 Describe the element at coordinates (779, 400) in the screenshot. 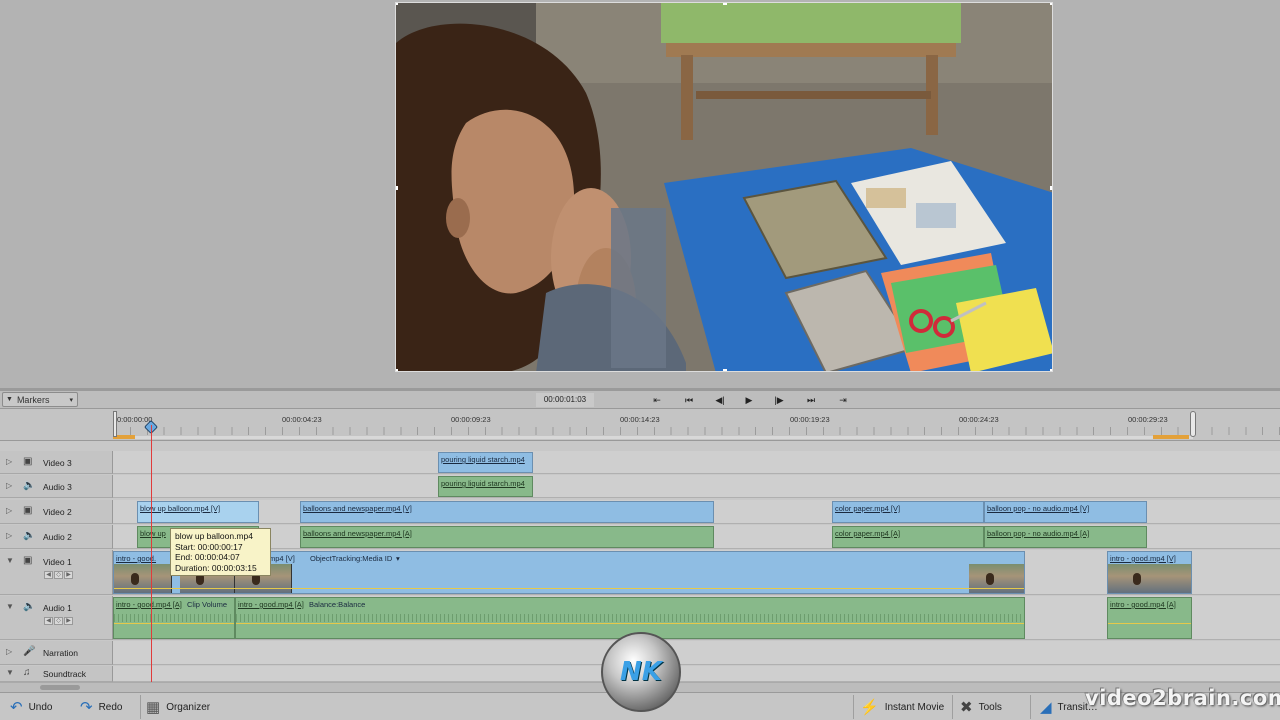

I see `step-forward-icon: |▶` at that location.